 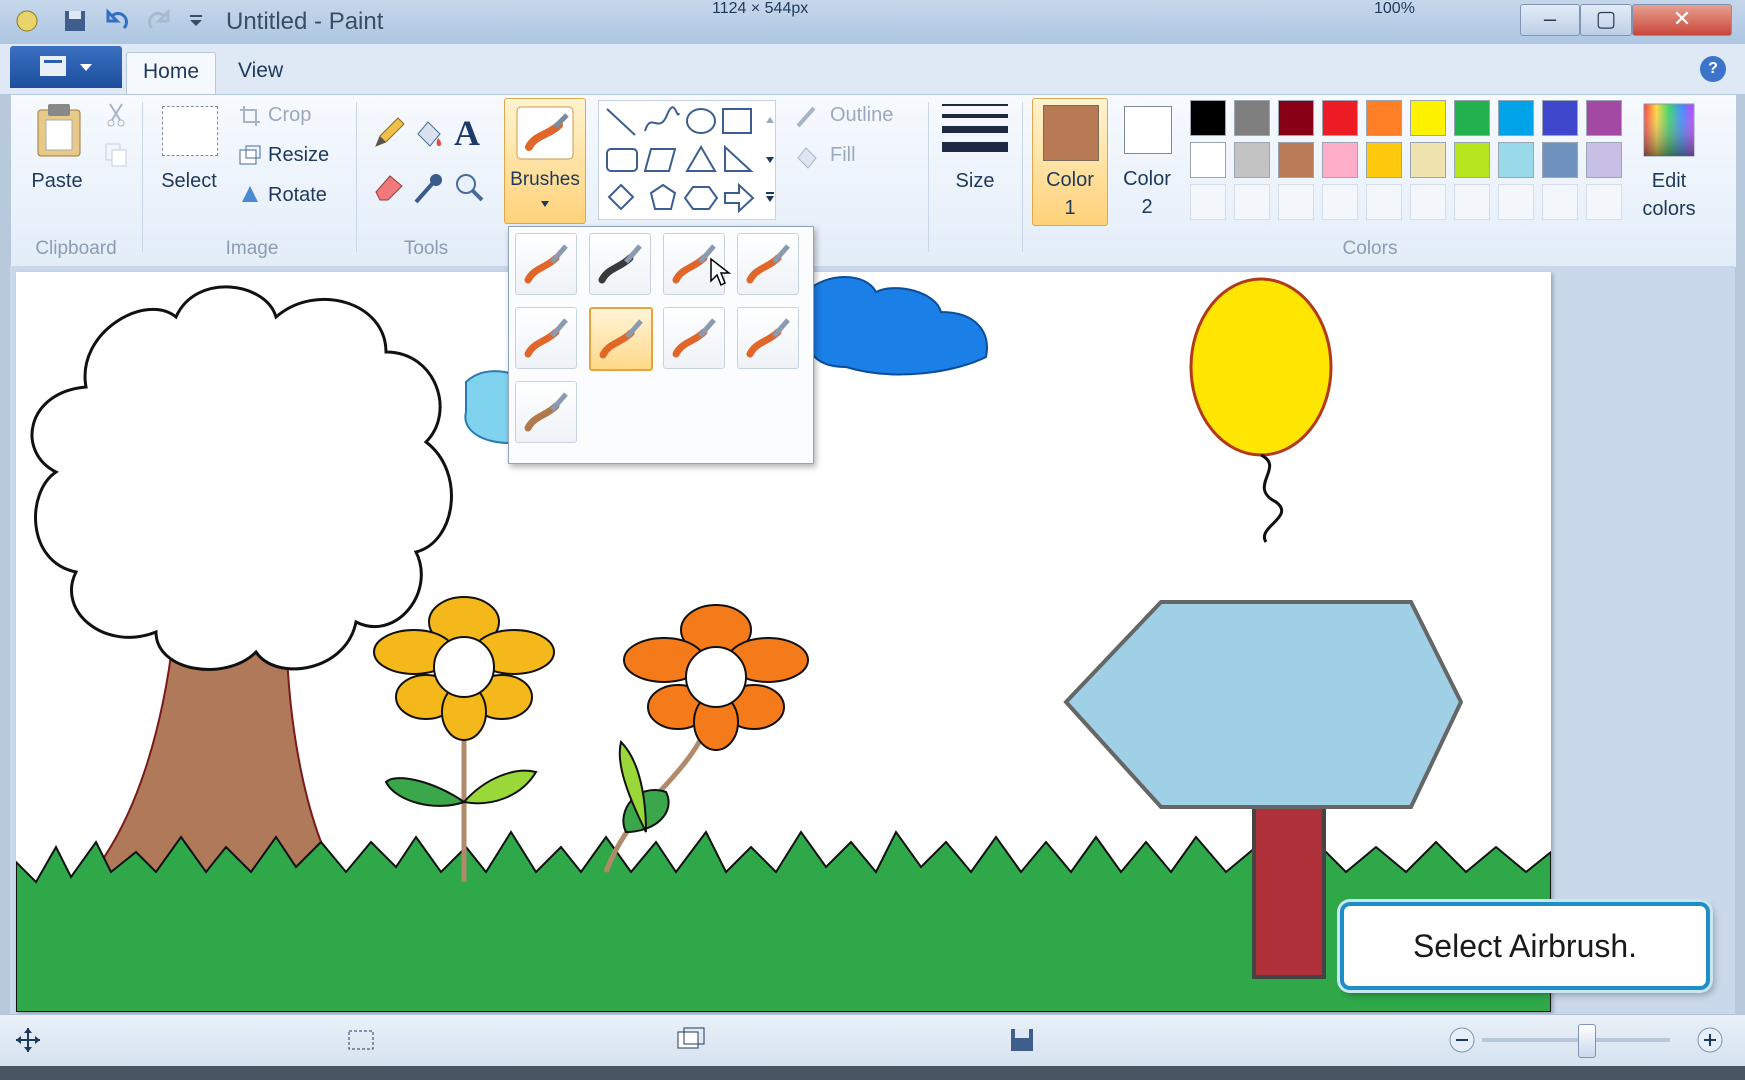 I want to click on color2-button: Color 2, so click(x=1147, y=161).